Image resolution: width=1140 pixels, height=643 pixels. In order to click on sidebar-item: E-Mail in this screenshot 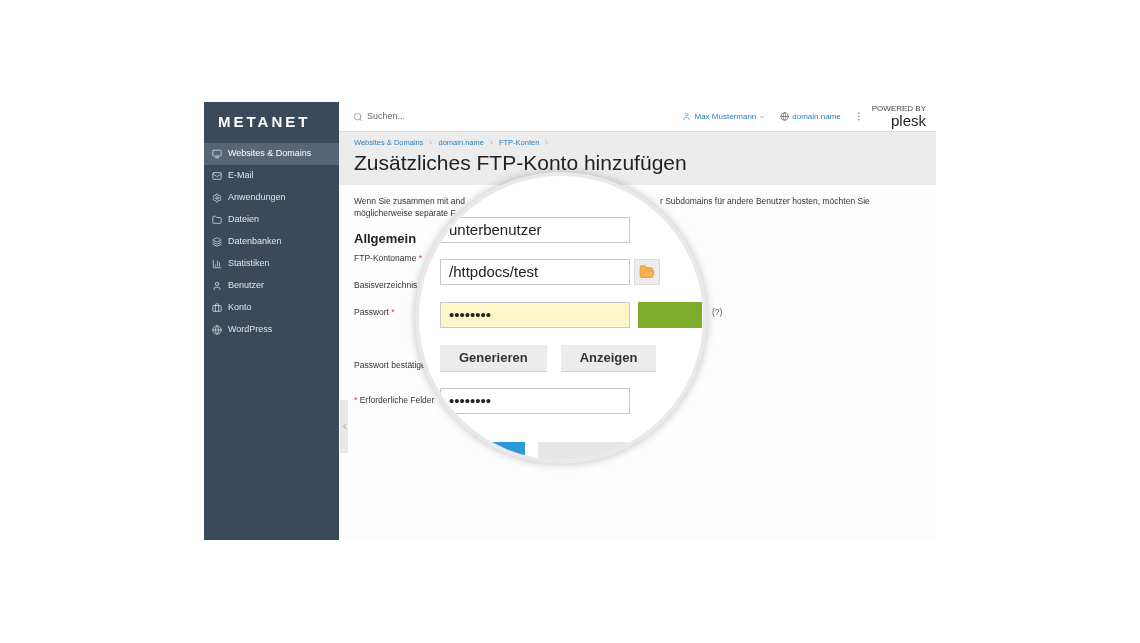, I will do `click(271, 176)`.